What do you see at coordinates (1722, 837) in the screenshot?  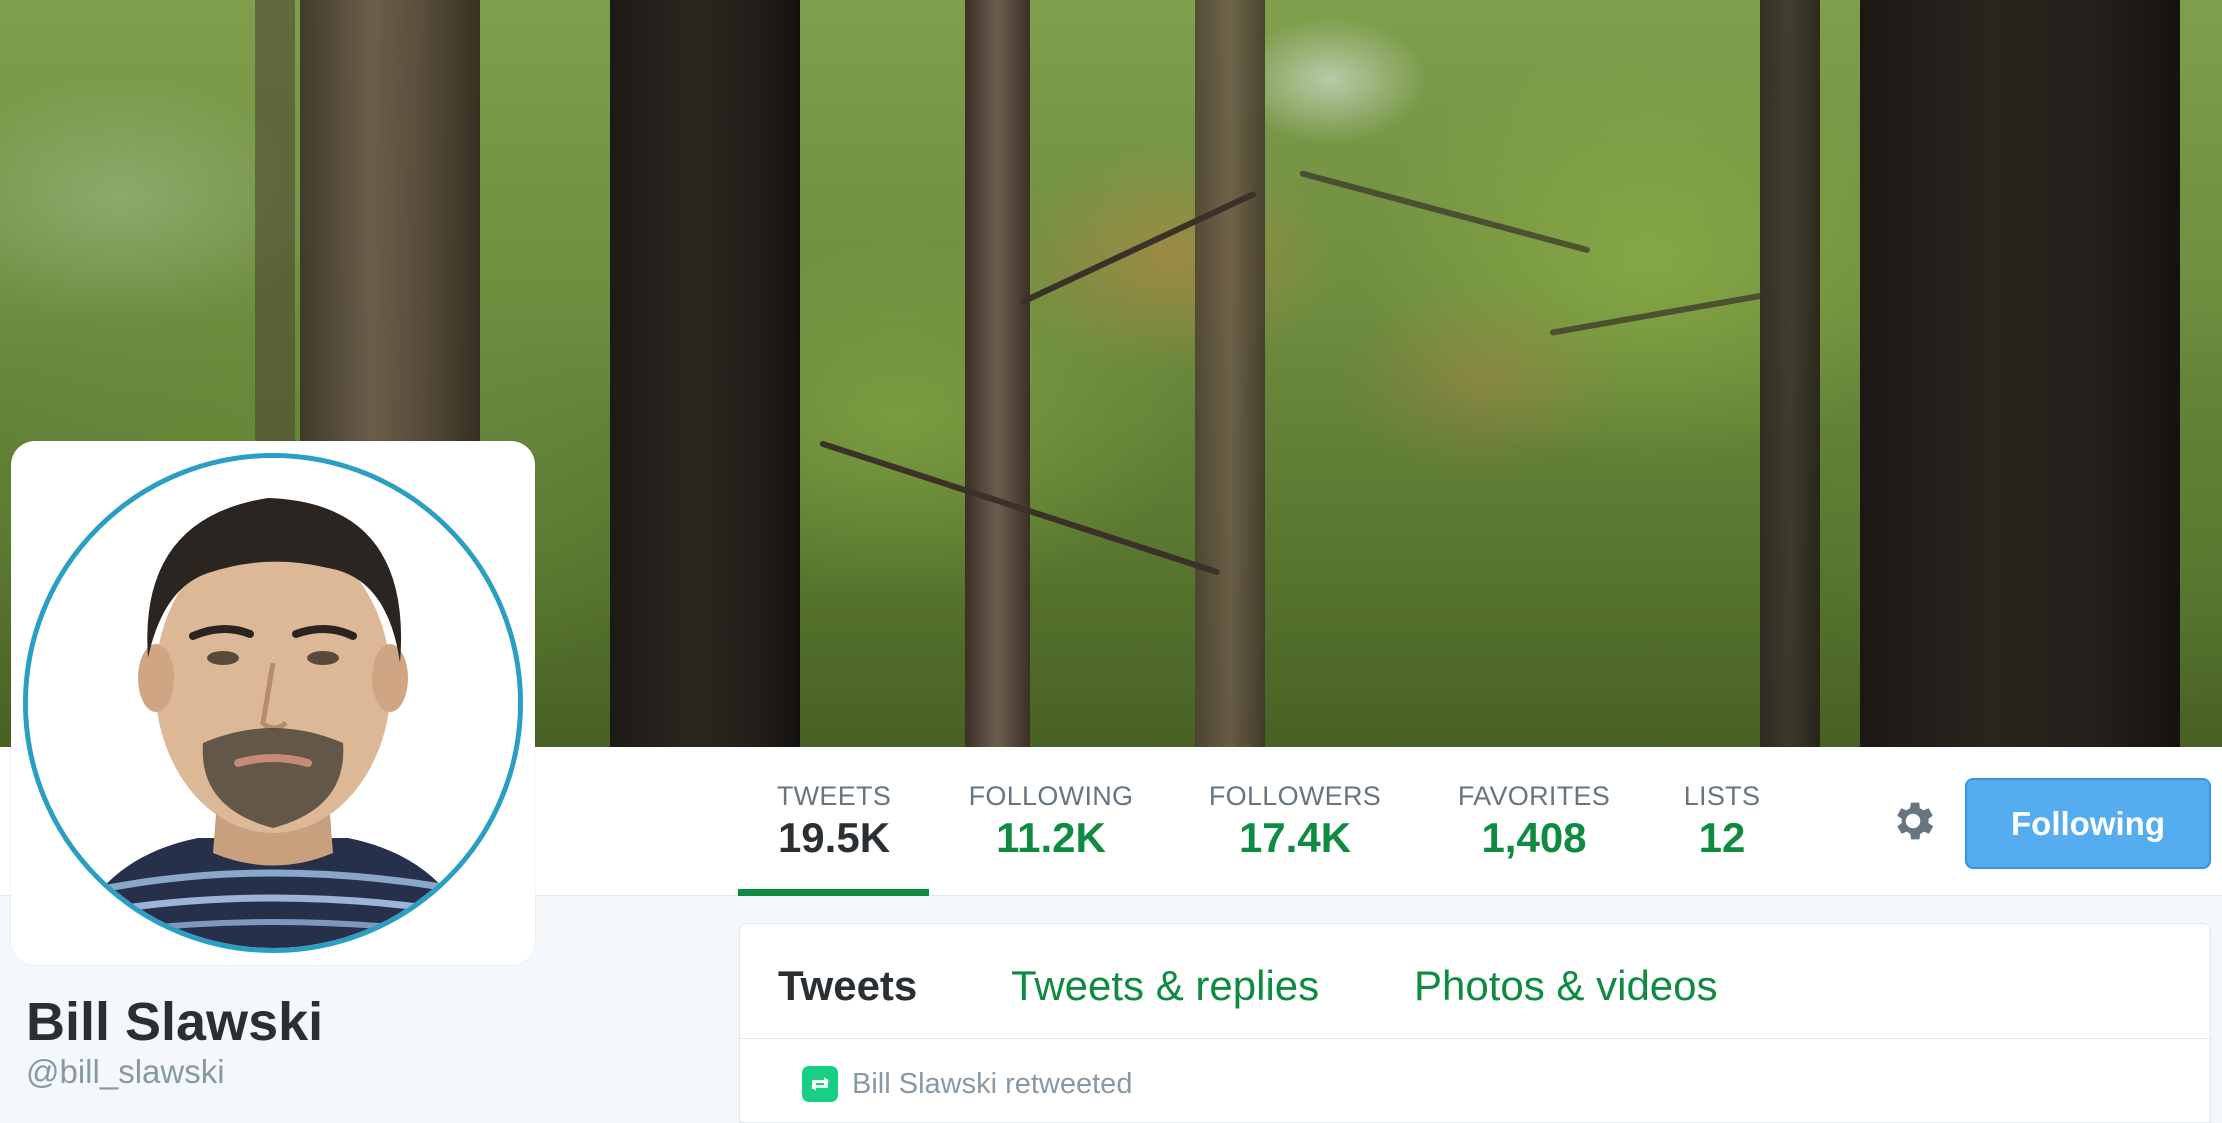 I see `stat-value: 12` at bounding box center [1722, 837].